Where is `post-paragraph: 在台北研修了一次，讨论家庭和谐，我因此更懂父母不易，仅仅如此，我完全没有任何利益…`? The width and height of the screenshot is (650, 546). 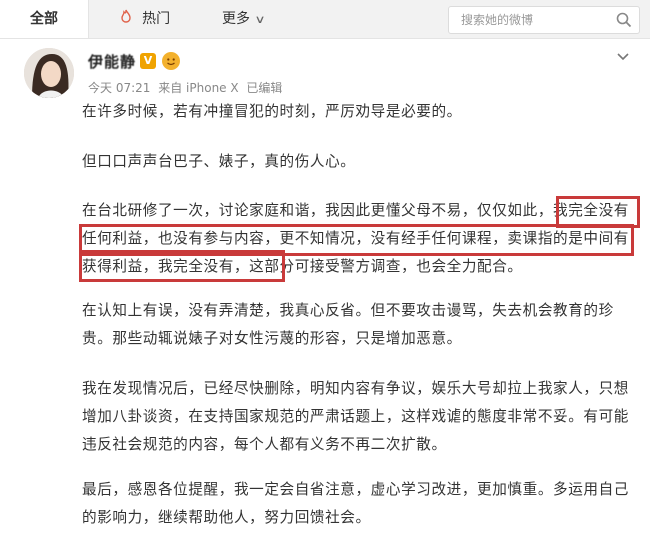
post-paragraph: 在台北研修了一次，讨论家庭和谐，我因此更懂父母不易，仅仅如此，我完全没有任何利益… is located at coordinates (355, 238).